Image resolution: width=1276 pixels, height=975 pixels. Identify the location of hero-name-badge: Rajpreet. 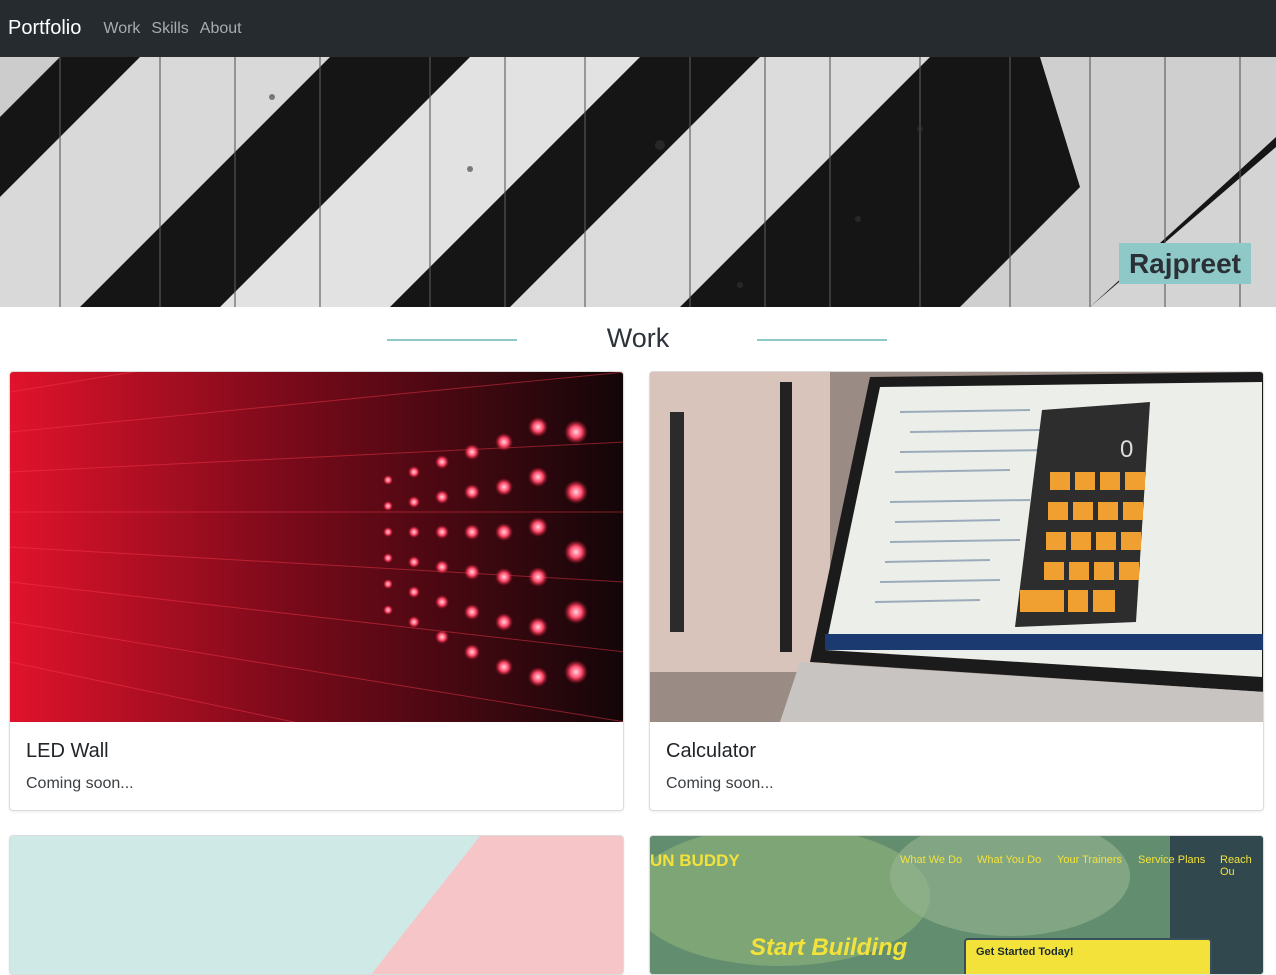
(1184, 263).